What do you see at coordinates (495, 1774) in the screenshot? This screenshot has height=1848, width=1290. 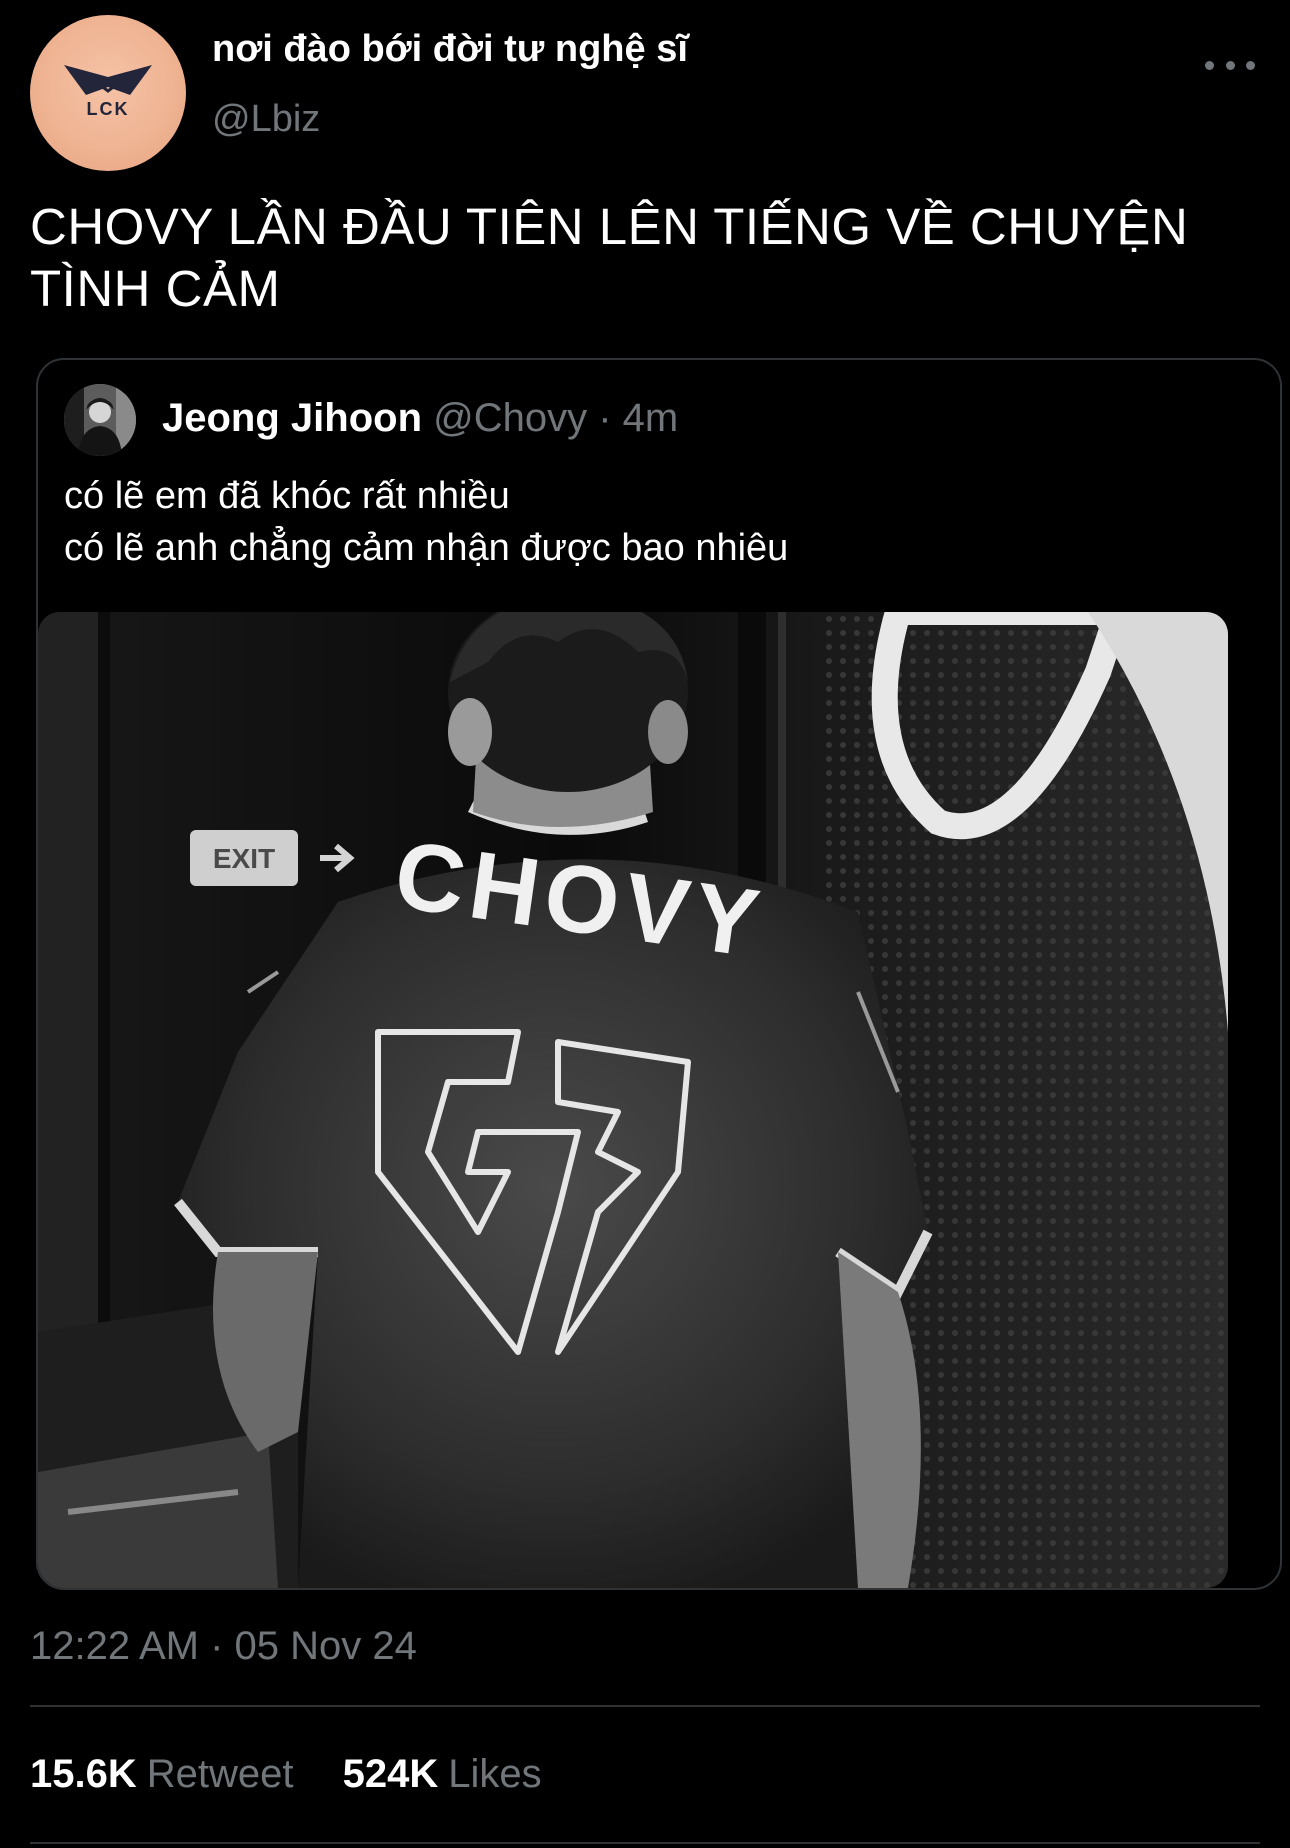 I see `likes-label: Likes` at bounding box center [495, 1774].